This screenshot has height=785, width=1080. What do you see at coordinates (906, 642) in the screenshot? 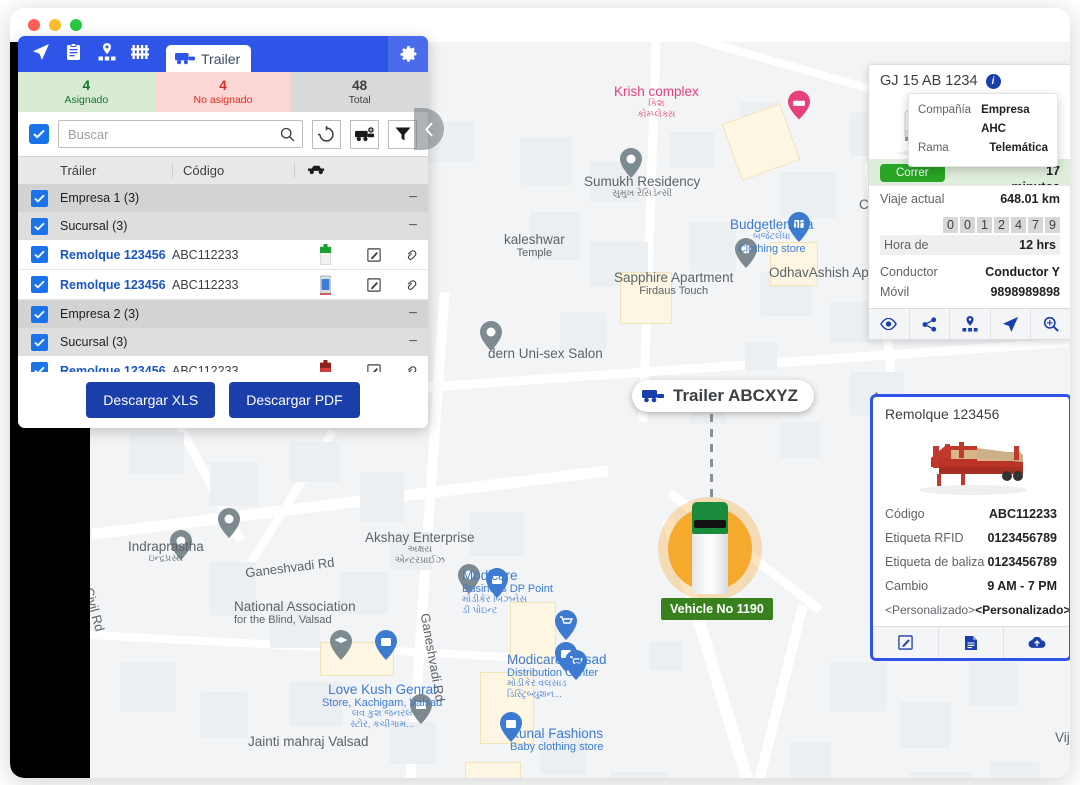
I see `edit-icon` at bounding box center [906, 642].